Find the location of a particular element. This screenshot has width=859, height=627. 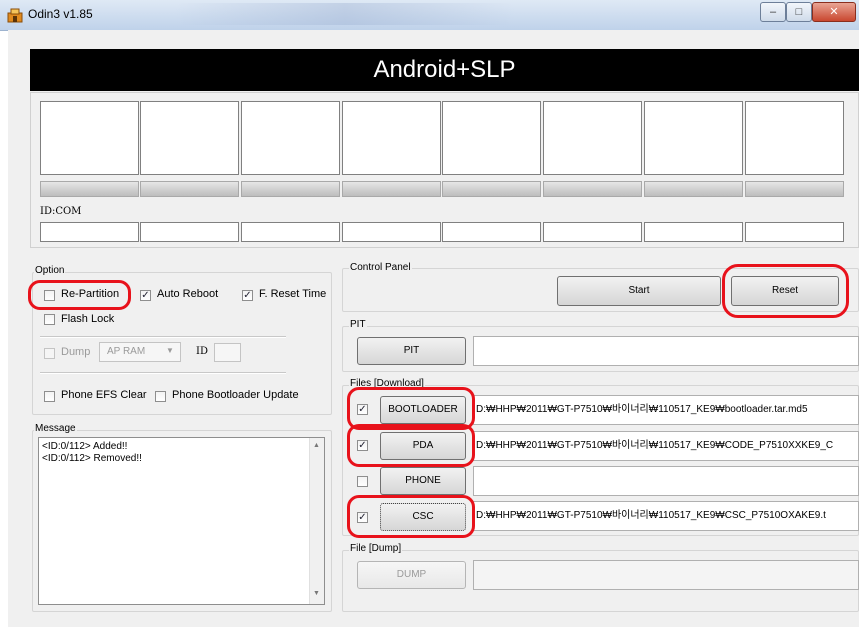

pit-button: PIT is located at coordinates (411, 351).